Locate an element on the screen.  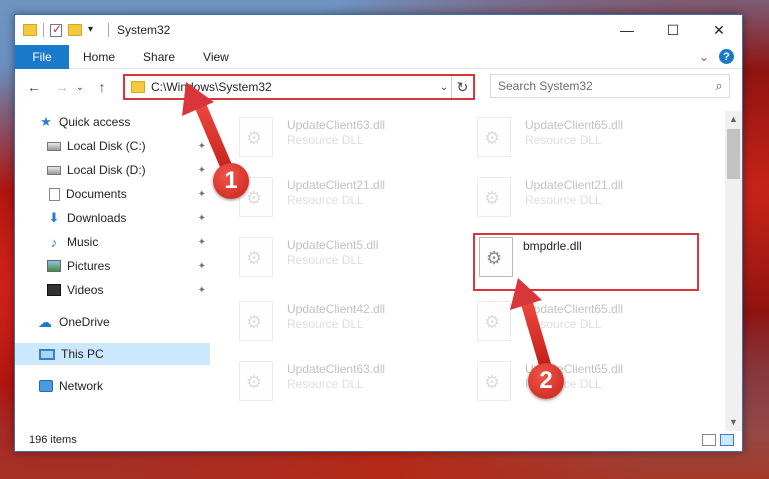
window-title: System32 is located at coordinates (144, 30).